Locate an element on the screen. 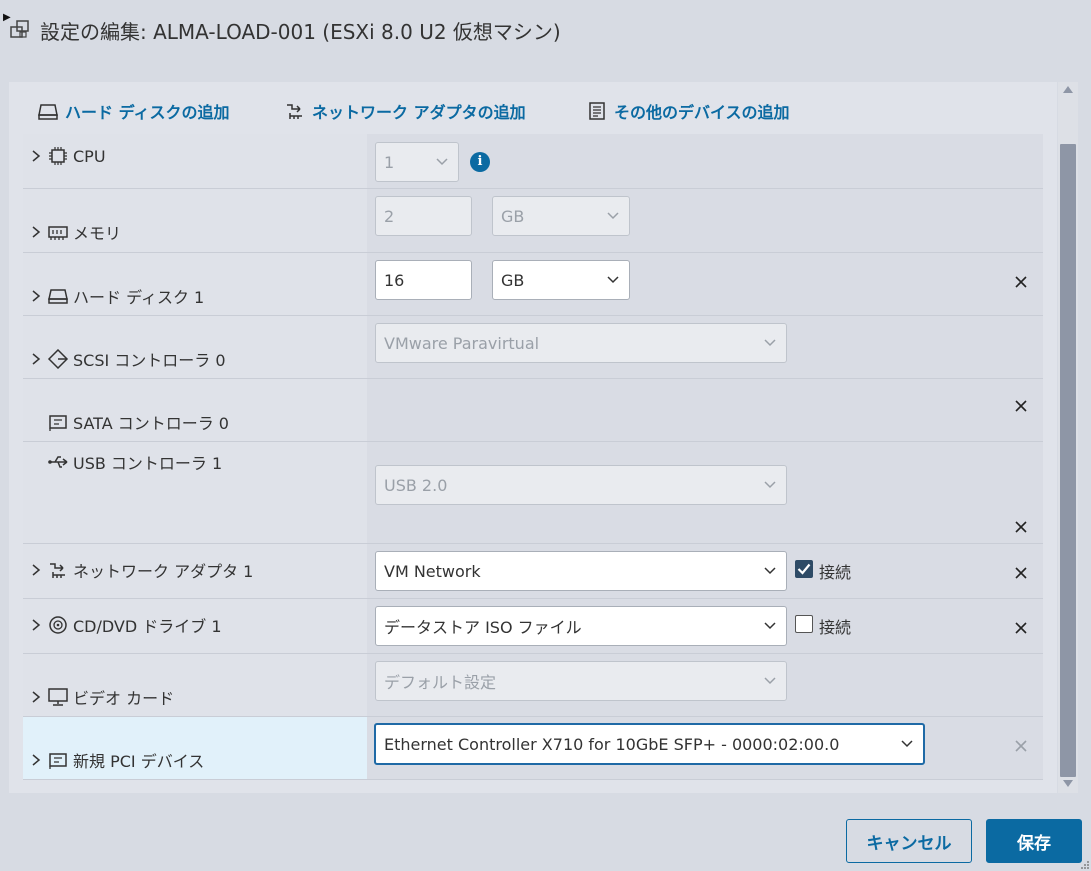 This screenshot has height=871, width=1091. memory-row-label: メモリ is located at coordinates (75, 232).